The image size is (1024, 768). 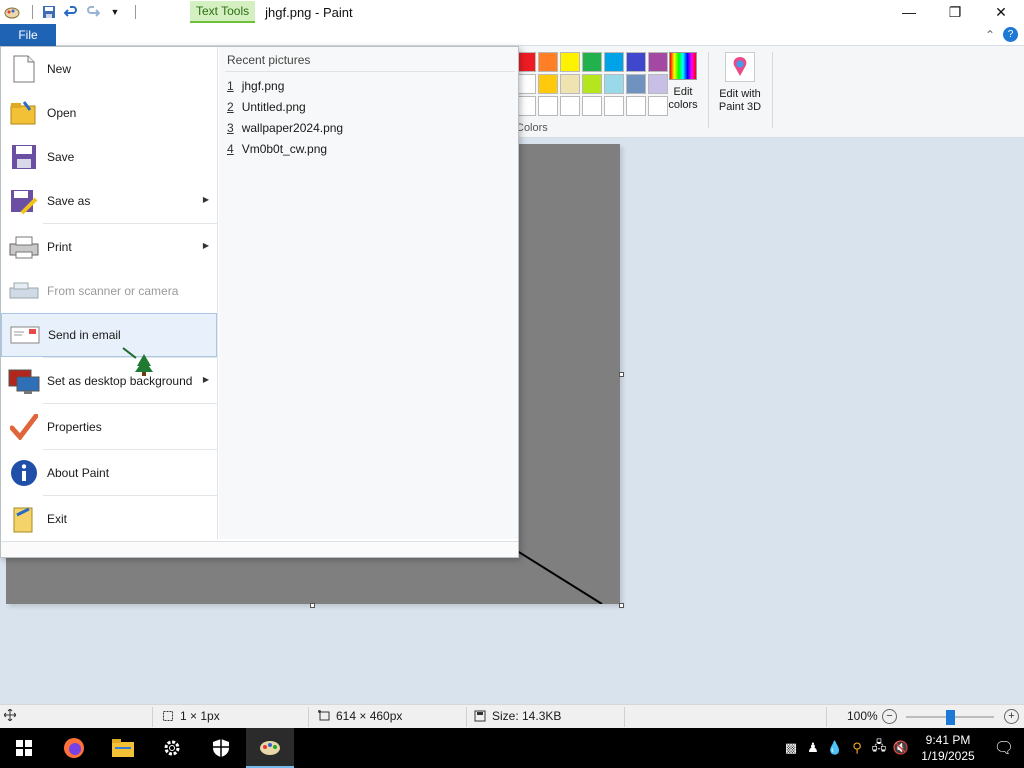 What do you see at coordinates (512, 748) in the screenshot?
I see `taskbar: ▩ ♟ 💧 ⚲ 🖧 🔇 9:41 PM 1/19/2025 🗨` at bounding box center [512, 748].